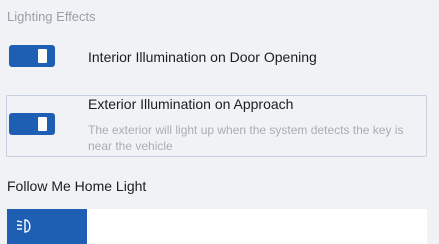  What do you see at coordinates (47, 226) in the screenshot?
I see `follow-me-home-button` at bounding box center [47, 226].